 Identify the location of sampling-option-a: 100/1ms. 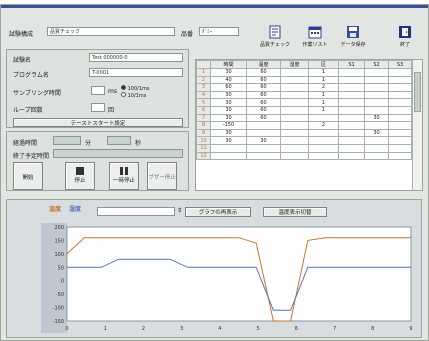
(135, 88).